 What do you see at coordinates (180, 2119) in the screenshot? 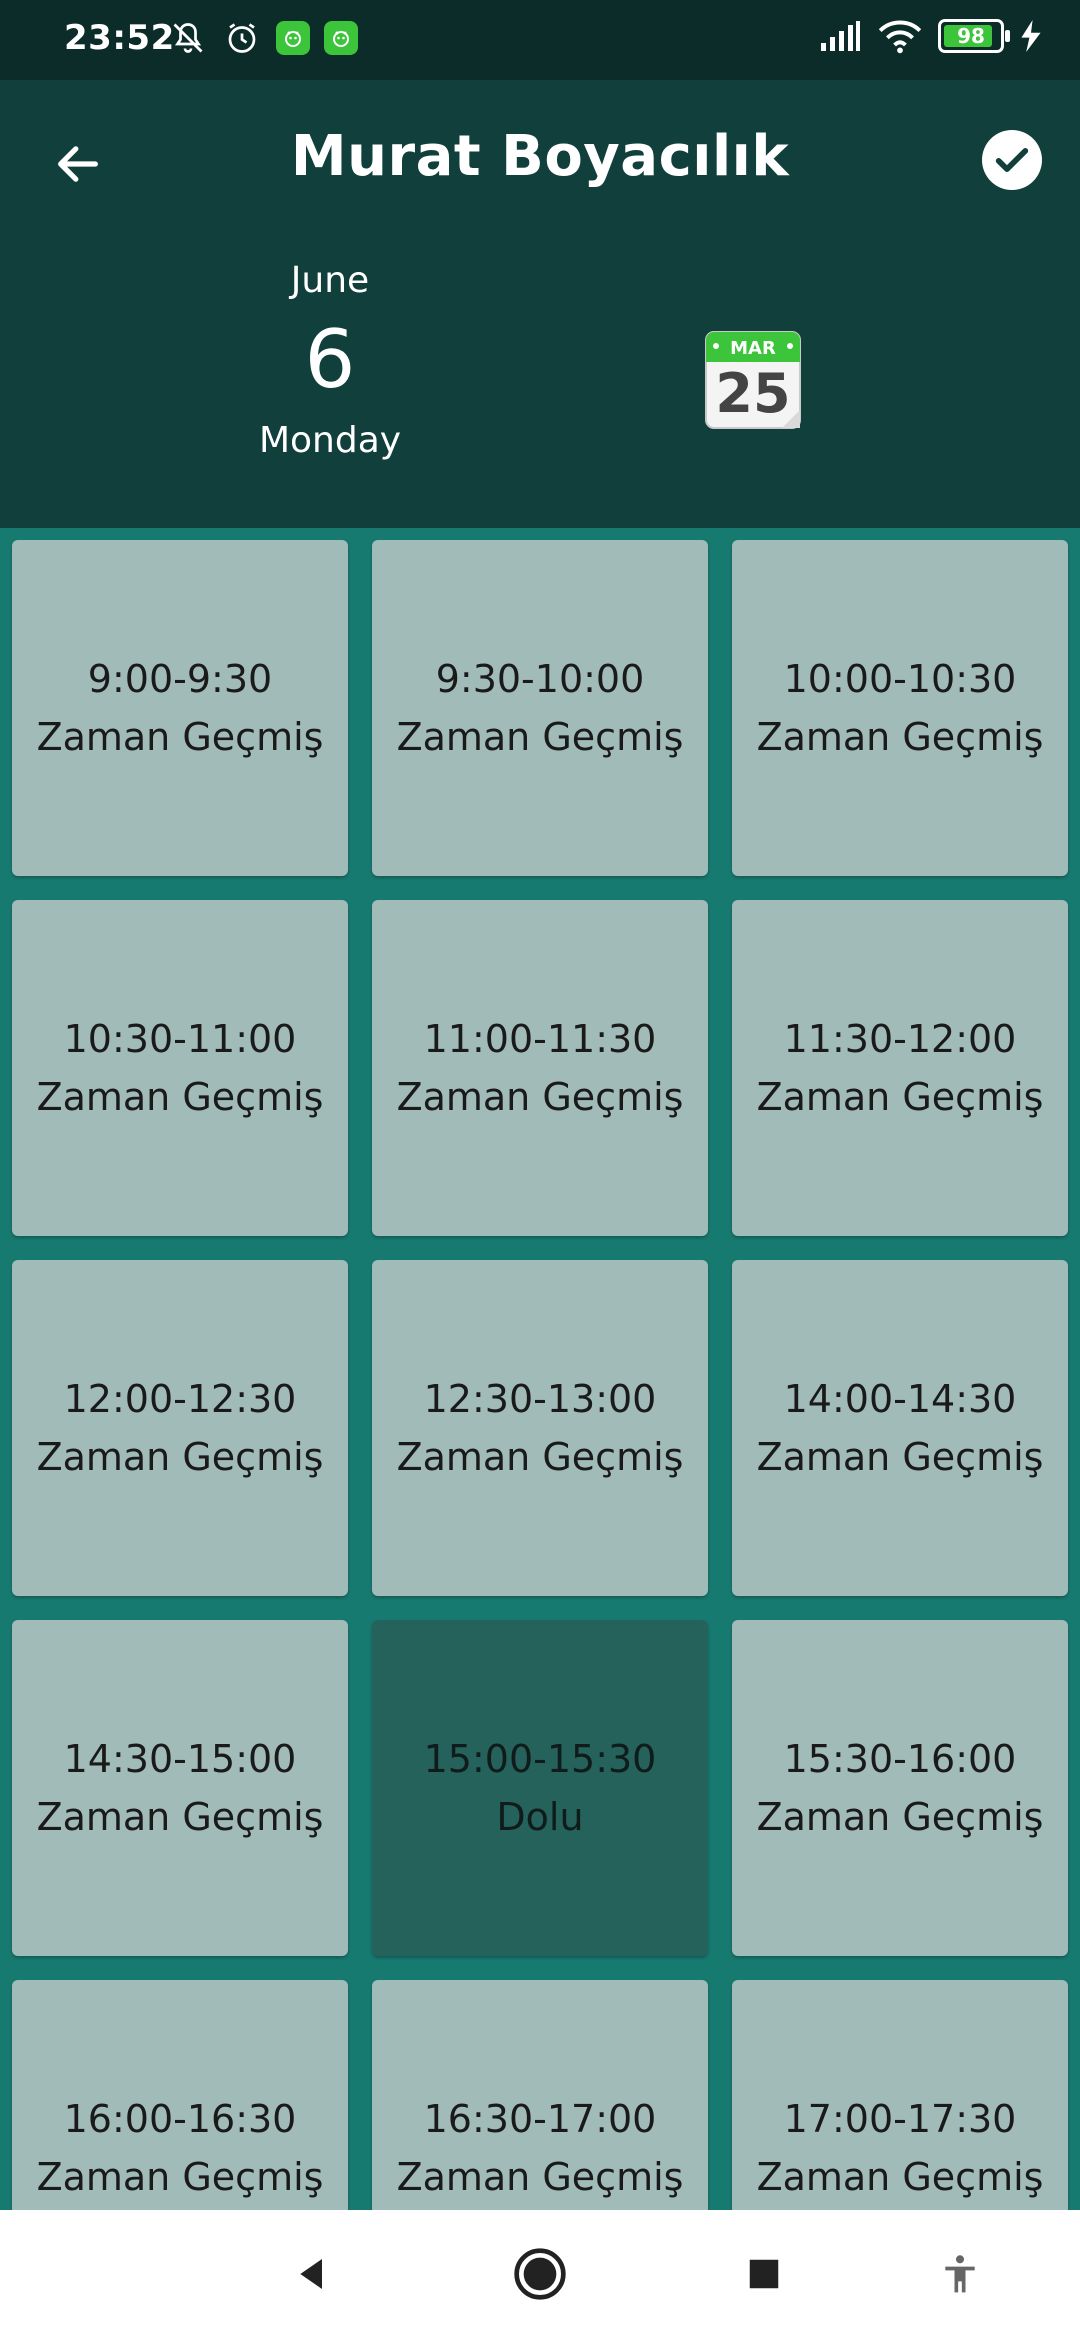
I see `slot-time: 16:00-16:30` at bounding box center [180, 2119].